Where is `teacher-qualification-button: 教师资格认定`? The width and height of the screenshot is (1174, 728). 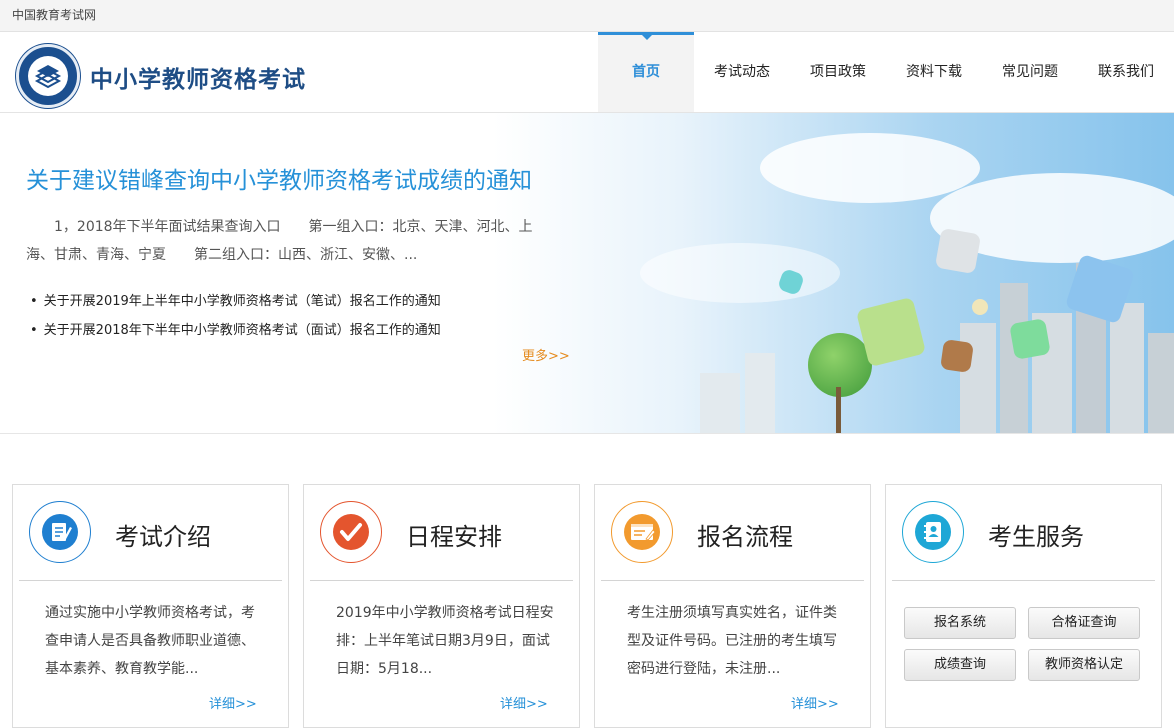
teacher-qualification-button: 教师资格认定 is located at coordinates (1084, 665).